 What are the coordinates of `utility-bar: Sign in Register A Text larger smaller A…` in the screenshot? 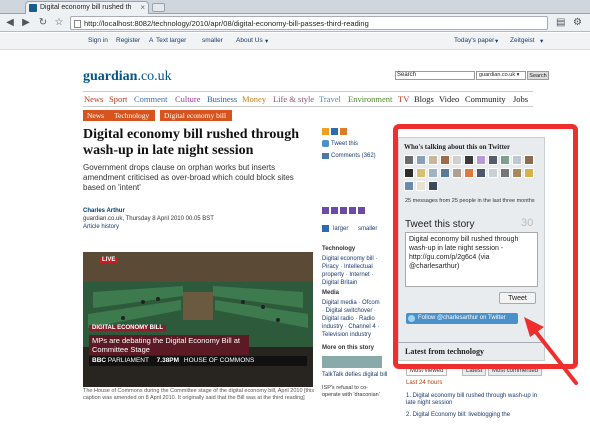 It's located at (295, 41).